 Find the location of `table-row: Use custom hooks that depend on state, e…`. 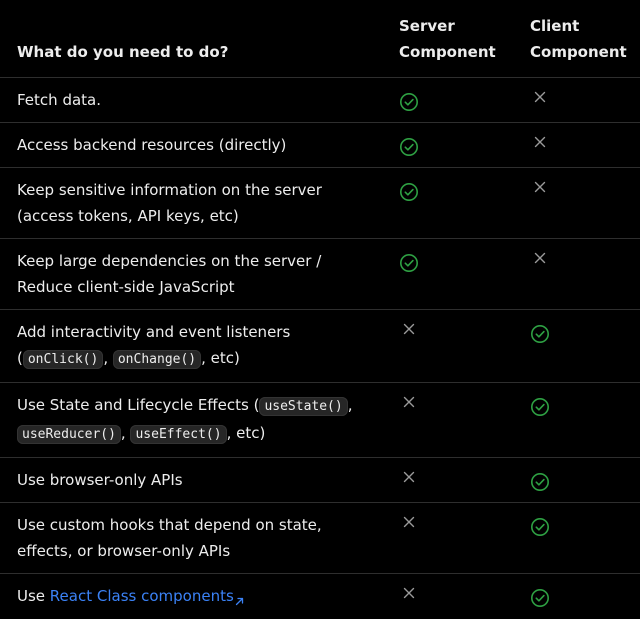

table-row: Use custom hooks that depend on state, e… is located at coordinates (320, 538).